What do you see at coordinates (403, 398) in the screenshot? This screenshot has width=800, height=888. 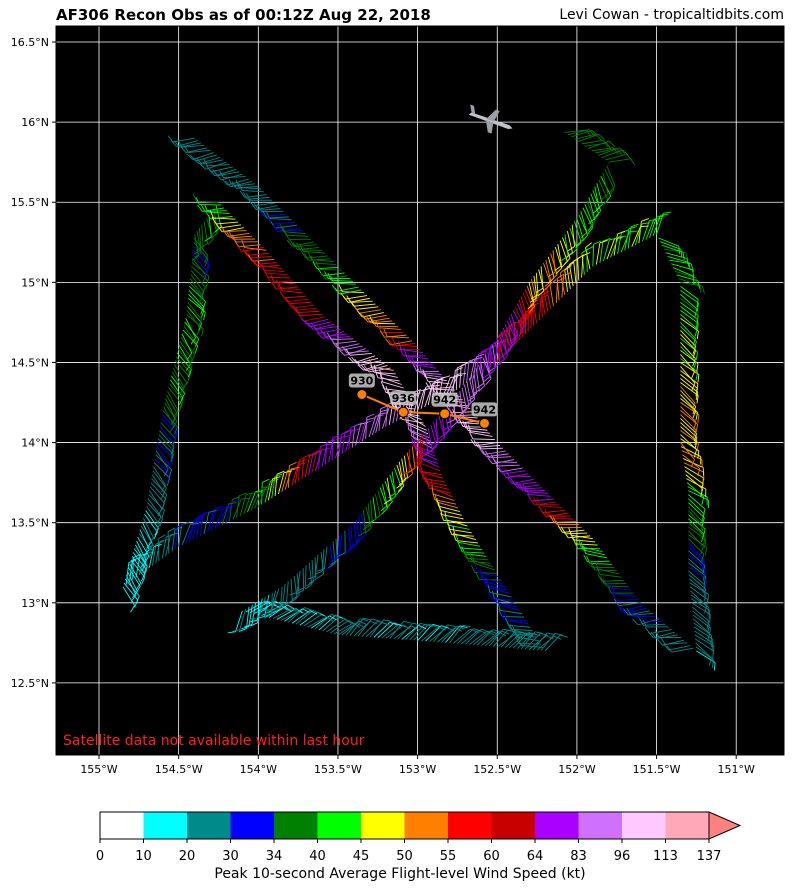 I see `pressure-label: 936` at bounding box center [403, 398].